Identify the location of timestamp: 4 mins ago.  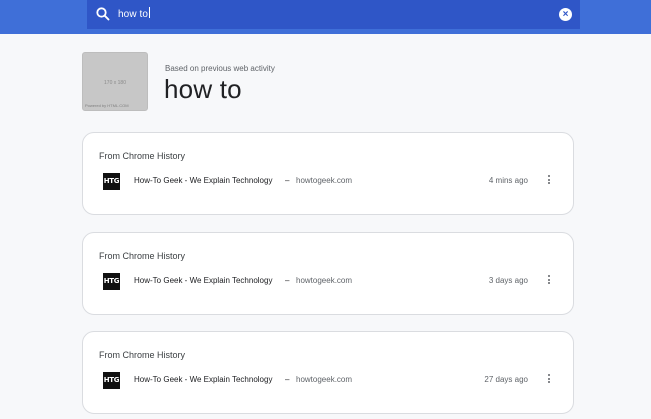
(508, 180).